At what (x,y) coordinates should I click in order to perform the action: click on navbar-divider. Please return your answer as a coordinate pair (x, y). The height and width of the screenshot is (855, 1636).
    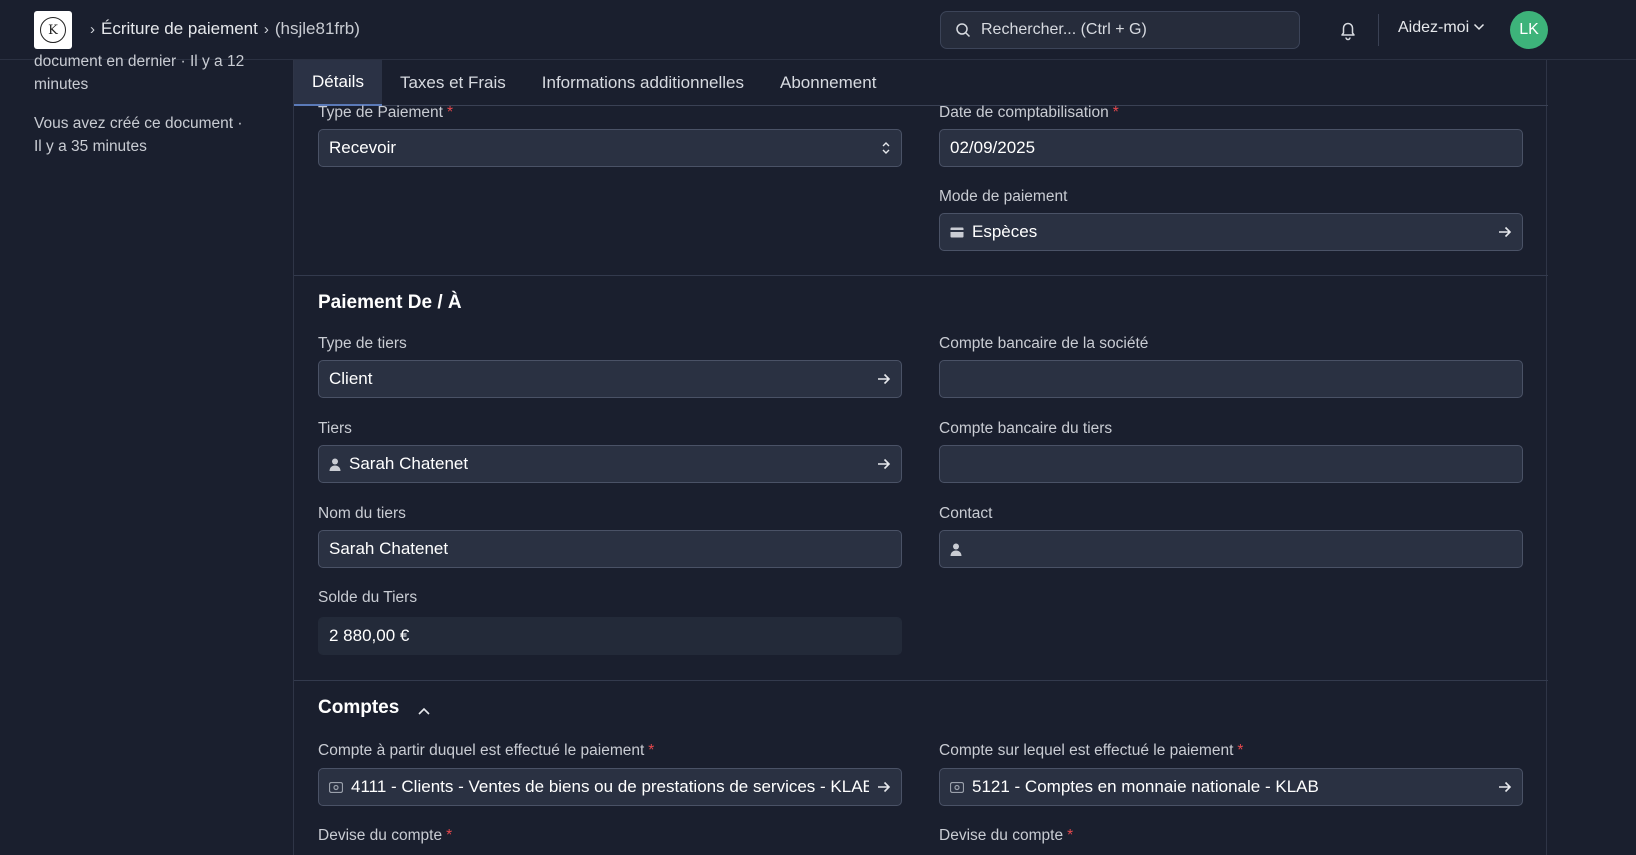
    Looking at the image, I should click on (1378, 30).